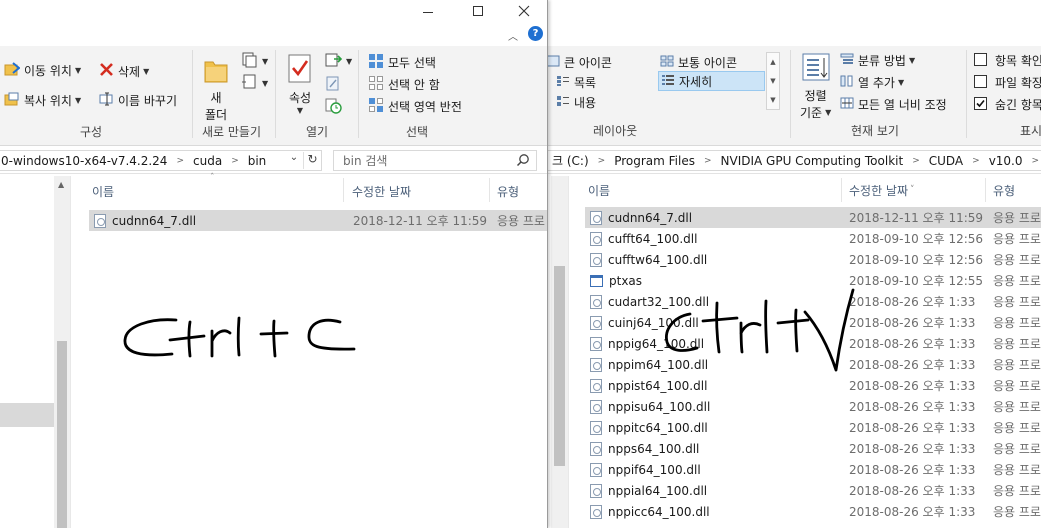  Describe the element at coordinates (847, 82) in the screenshot. I see `add-columns-icon` at that location.